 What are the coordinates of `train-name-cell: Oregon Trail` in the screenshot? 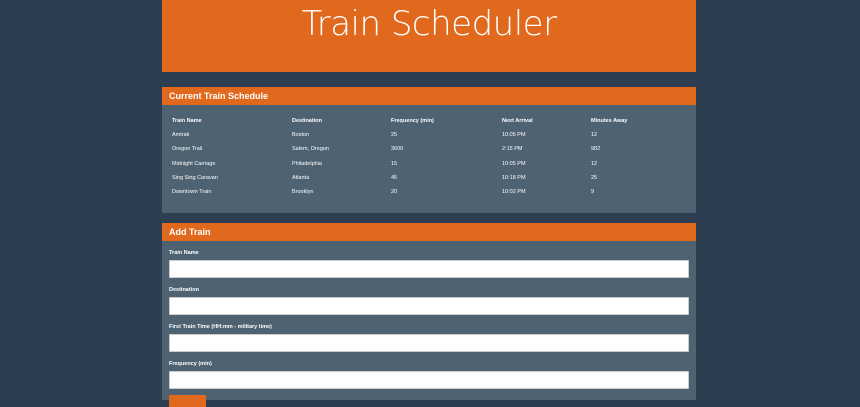 It's located at (187, 149).